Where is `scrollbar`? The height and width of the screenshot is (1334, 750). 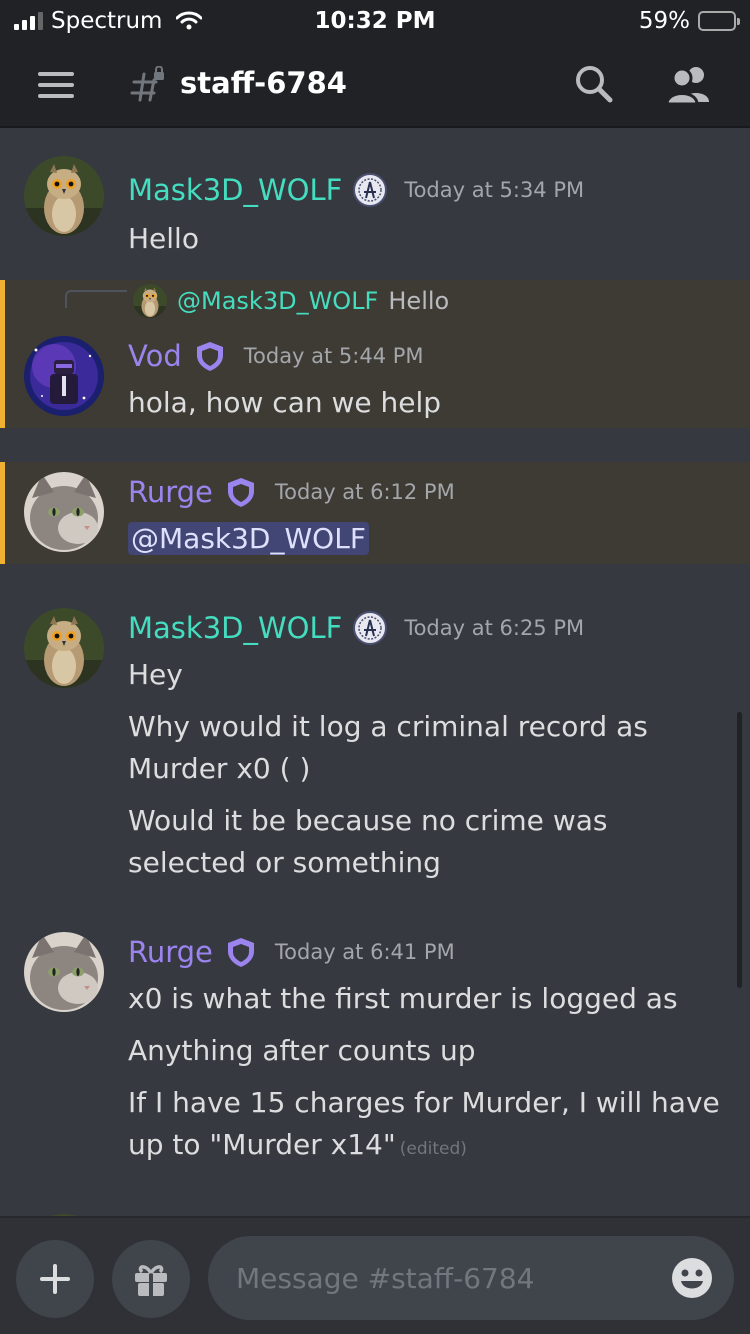 scrollbar is located at coordinates (739, 850).